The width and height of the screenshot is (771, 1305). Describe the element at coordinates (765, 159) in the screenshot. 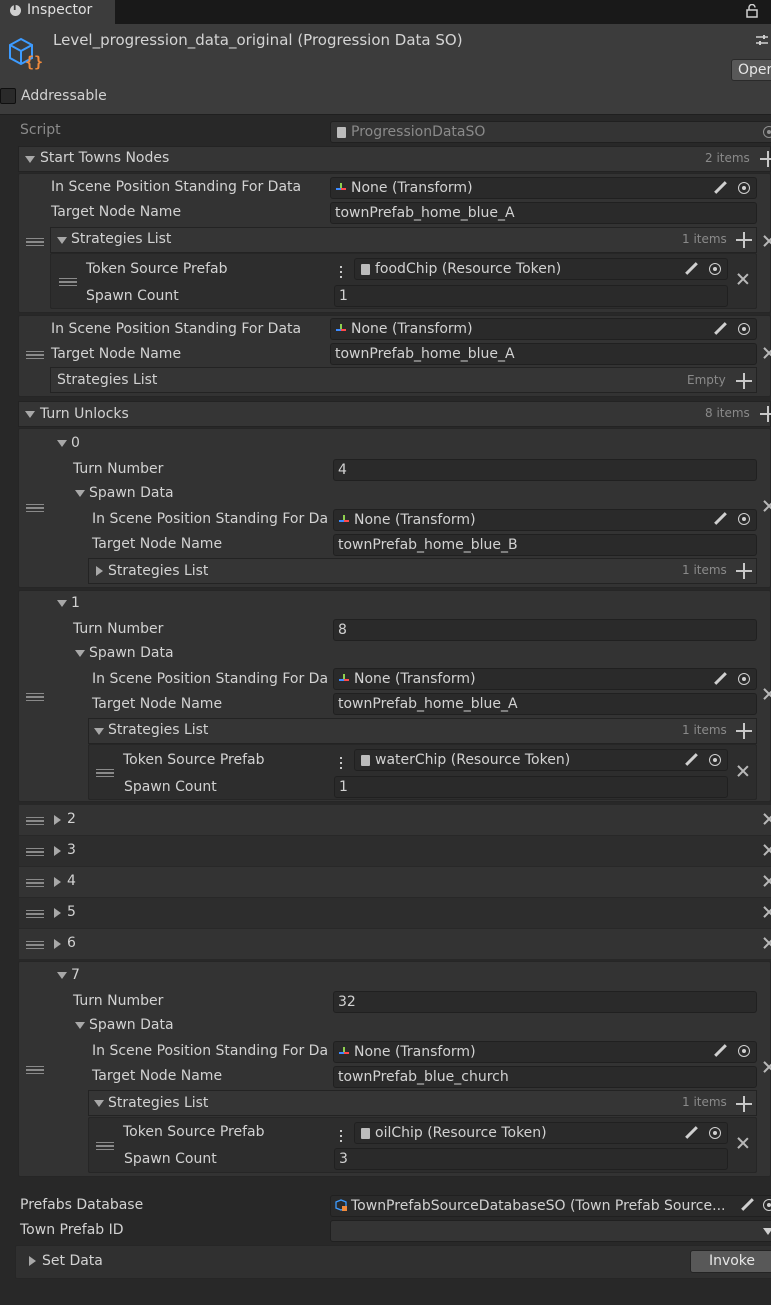

I see `add-start-town-plus-icon` at that location.